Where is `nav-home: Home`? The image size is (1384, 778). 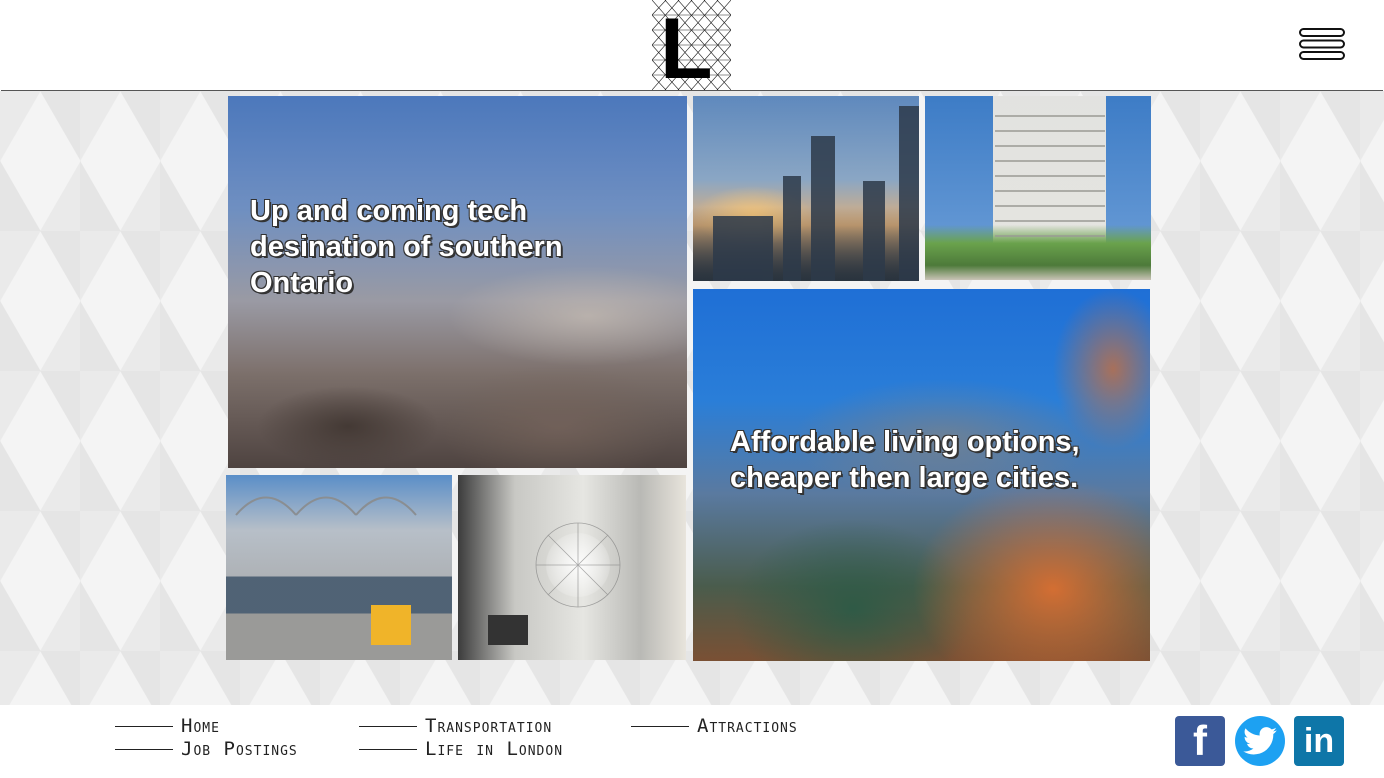
nav-home: Home is located at coordinates (167, 726).